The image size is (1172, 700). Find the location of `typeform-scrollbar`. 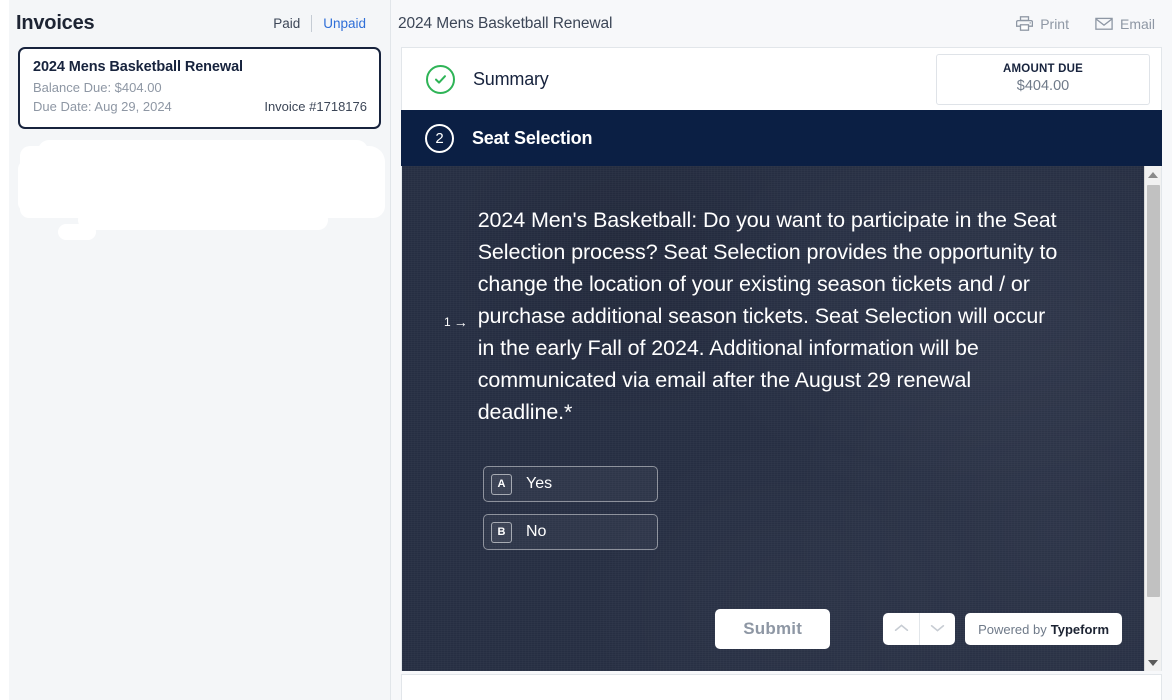

typeform-scrollbar is located at coordinates (1152, 418).